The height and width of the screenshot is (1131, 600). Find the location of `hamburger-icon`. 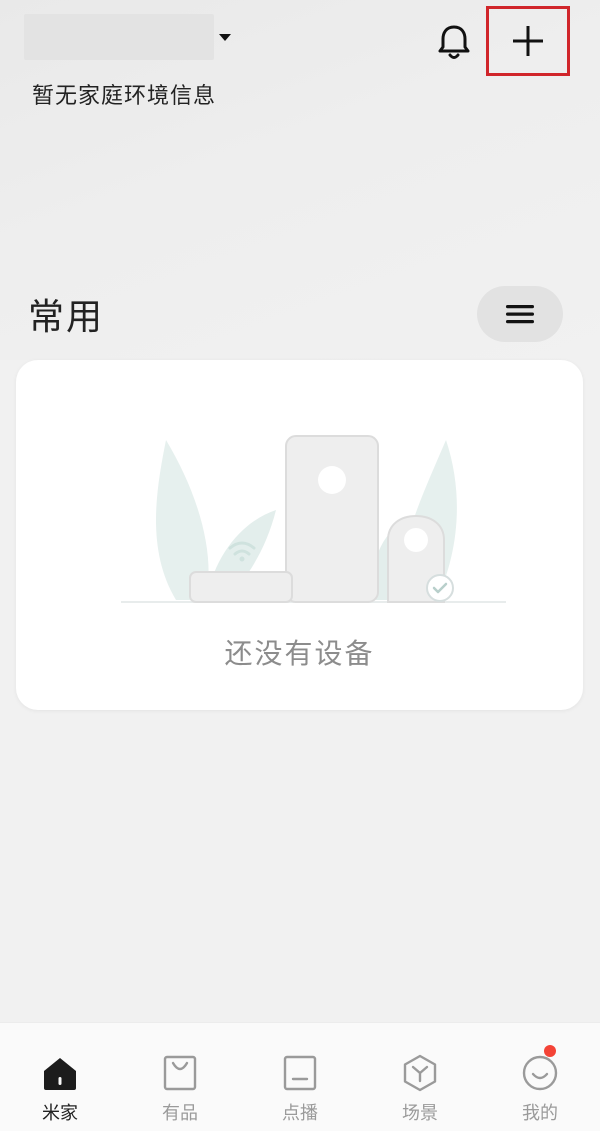

hamburger-icon is located at coordinates (520, 314).